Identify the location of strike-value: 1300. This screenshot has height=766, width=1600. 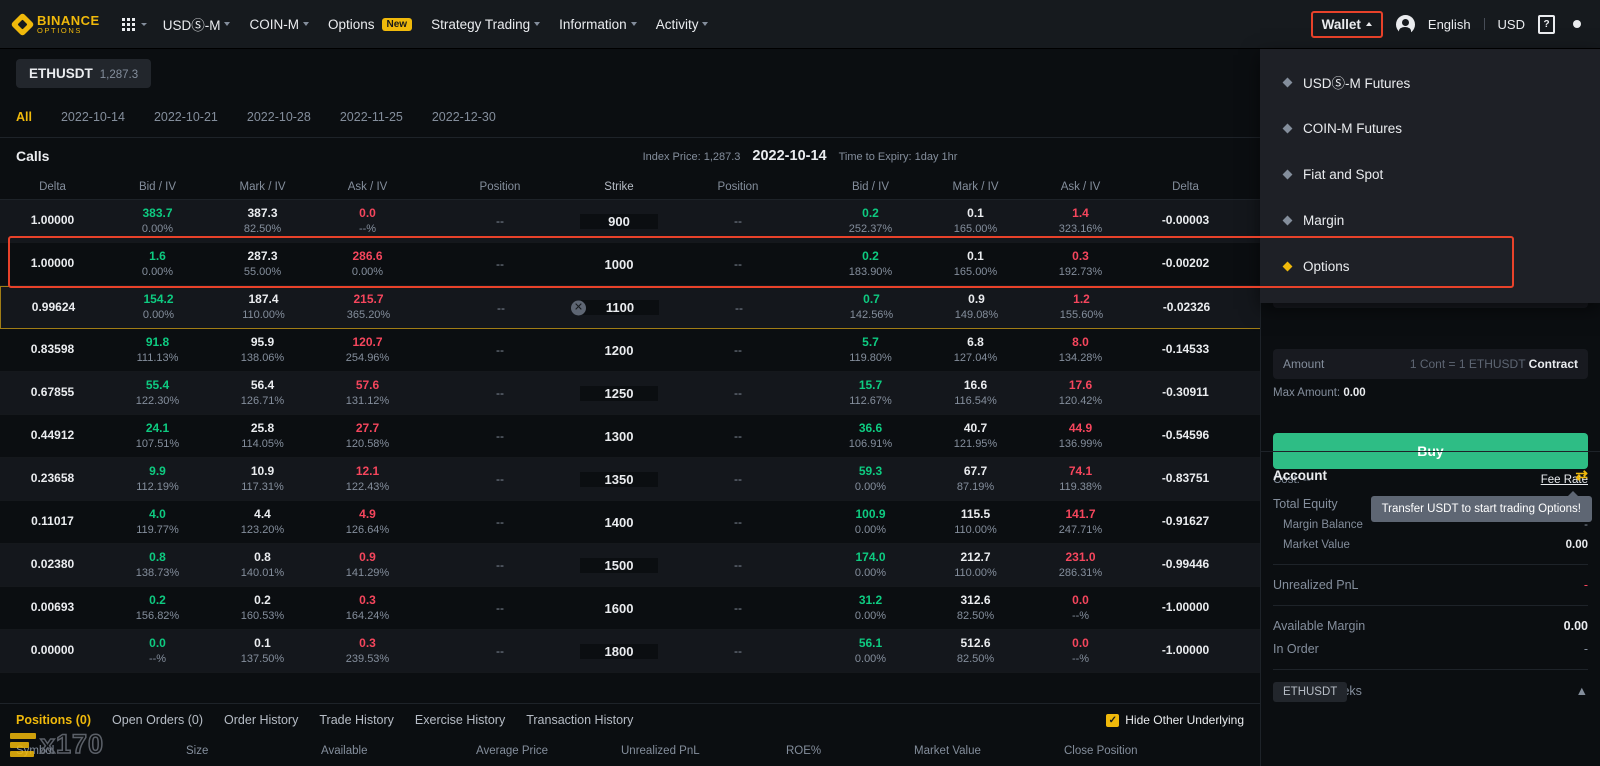
(619, 436).